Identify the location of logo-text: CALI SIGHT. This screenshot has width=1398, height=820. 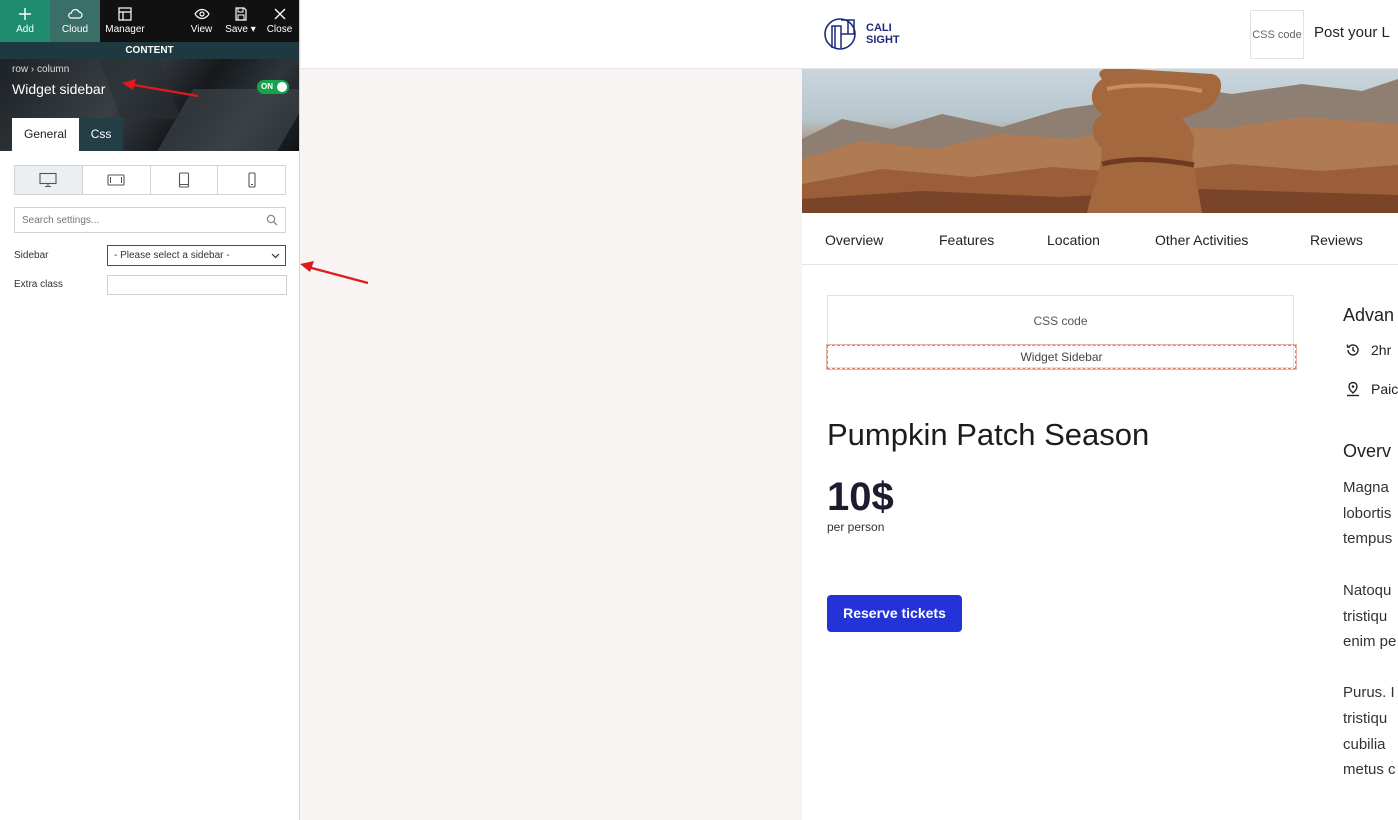
(883, 34).